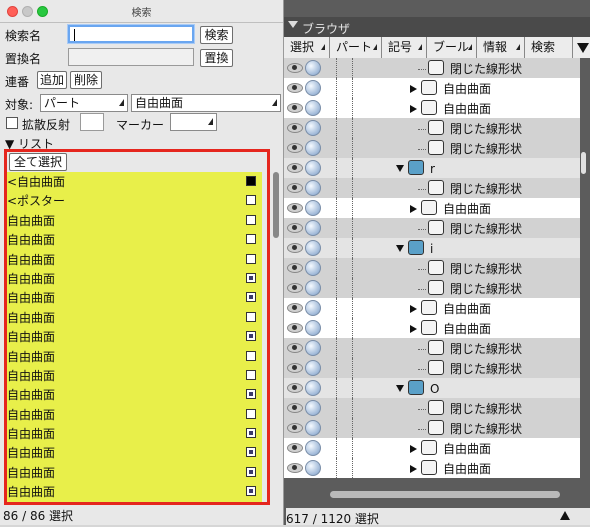 This screenshot has width=590, height=527. What do you see at coordinates (356, 47) in the screenshot?
I see `tab-part: パート` at bounding box center [356, 47].